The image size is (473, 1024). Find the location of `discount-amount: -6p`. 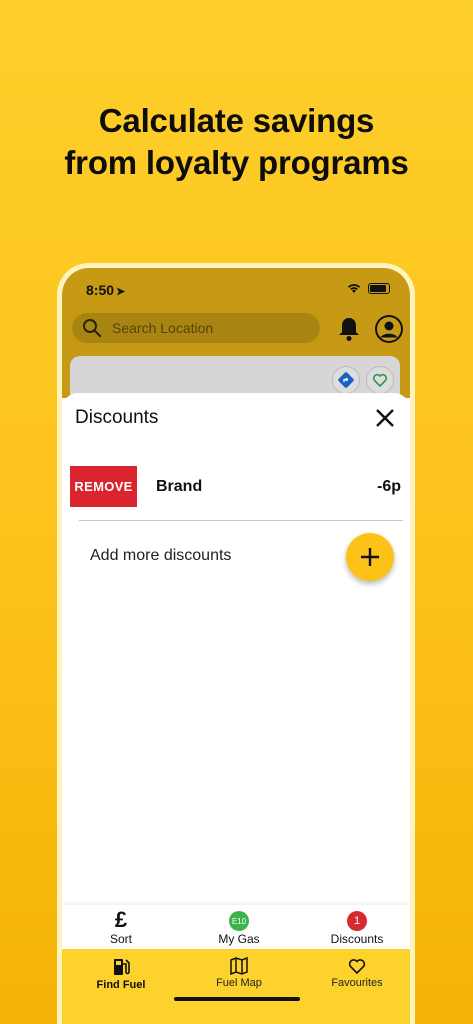

discount-amount: -6p is located at coordinates (389, 486).